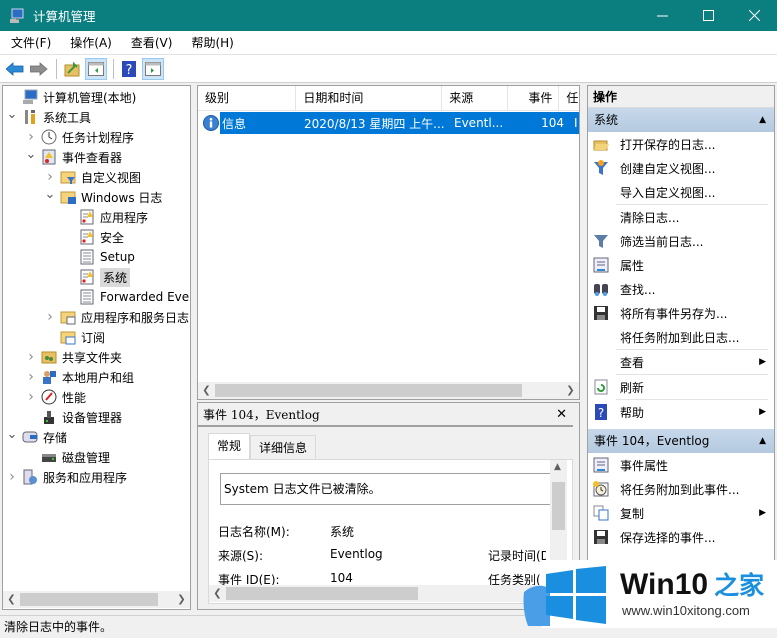 The width and height of the screenshot is (777, 638). I want to click on tree-item: 设备管理器, so click(73, 417).